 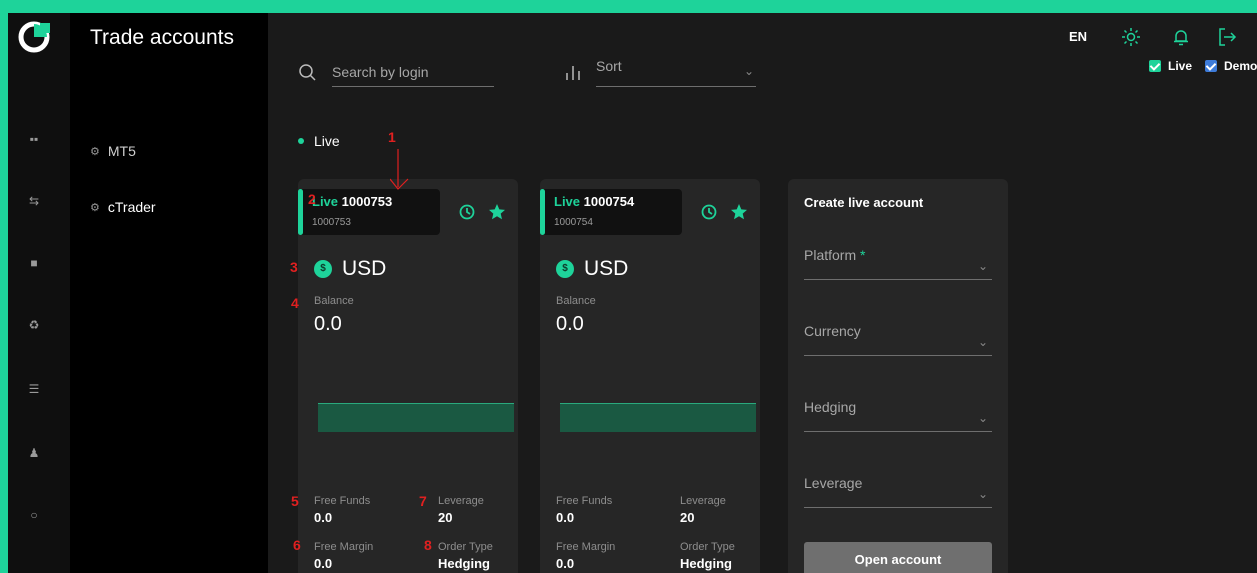 I want to click on header-controls: EN Live Demo, so click(x=1157, y=58).